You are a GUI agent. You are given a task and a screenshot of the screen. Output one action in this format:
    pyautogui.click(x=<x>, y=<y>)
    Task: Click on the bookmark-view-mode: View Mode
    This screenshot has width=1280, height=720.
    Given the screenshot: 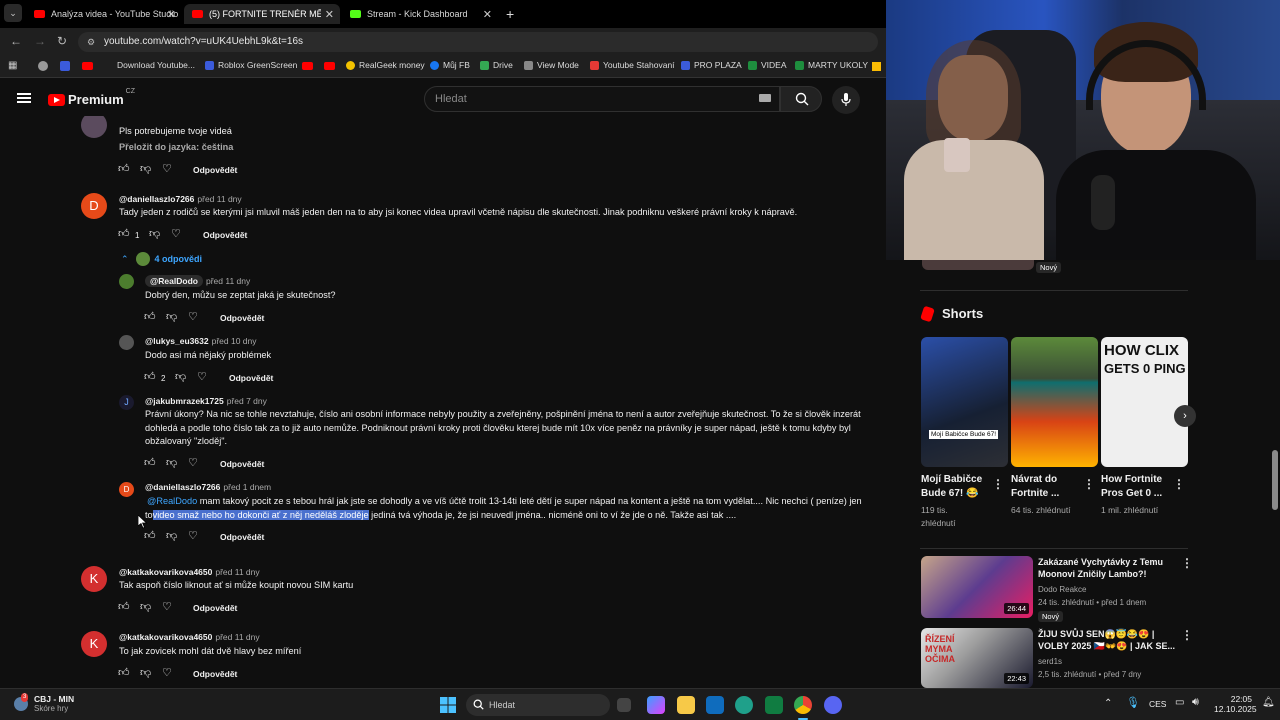 What is the action you would take?
    pyautogui.click(x=551, y=65)
    